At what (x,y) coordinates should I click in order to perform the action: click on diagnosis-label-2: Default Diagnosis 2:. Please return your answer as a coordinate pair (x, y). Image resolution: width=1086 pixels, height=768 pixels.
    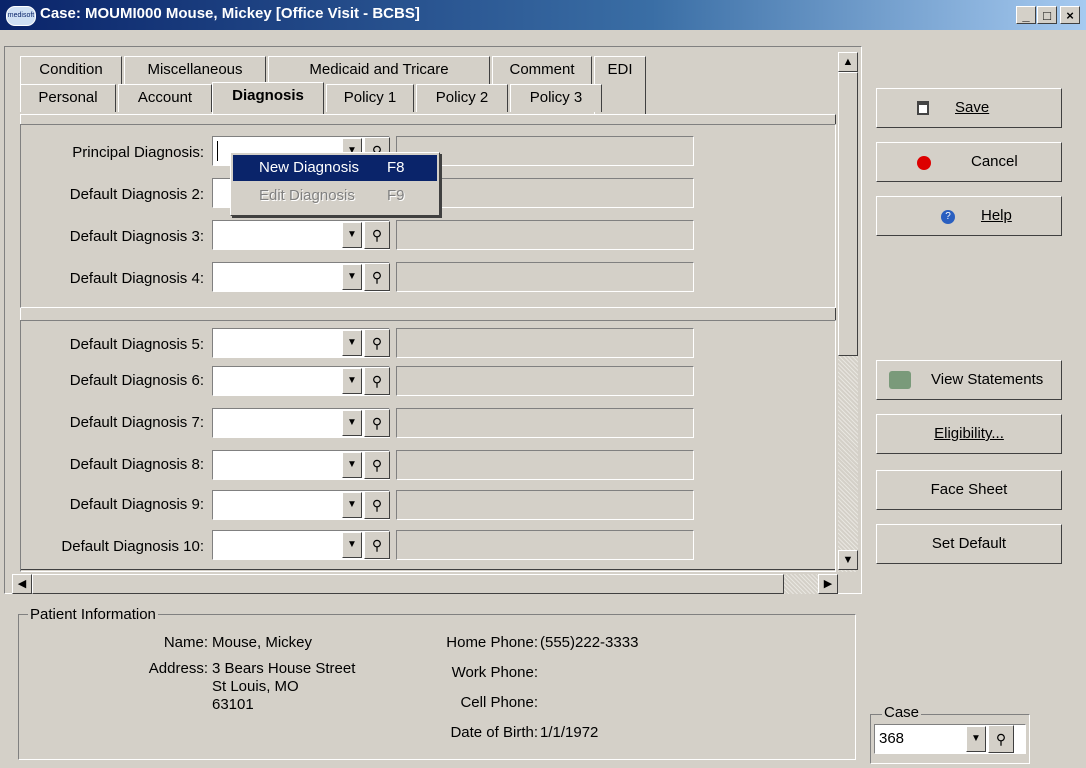
    Looking at the image, I should click on (136, 194).